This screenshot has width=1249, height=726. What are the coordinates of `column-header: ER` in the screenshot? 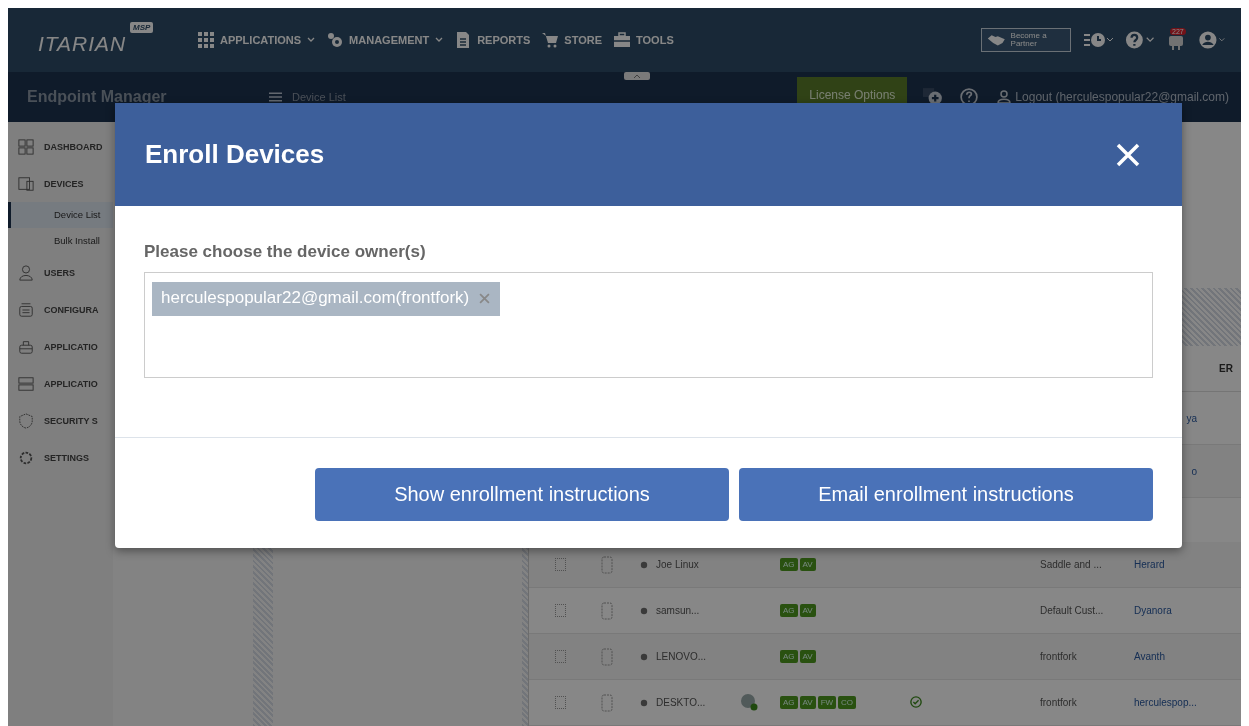 It's located at (1226, 368).